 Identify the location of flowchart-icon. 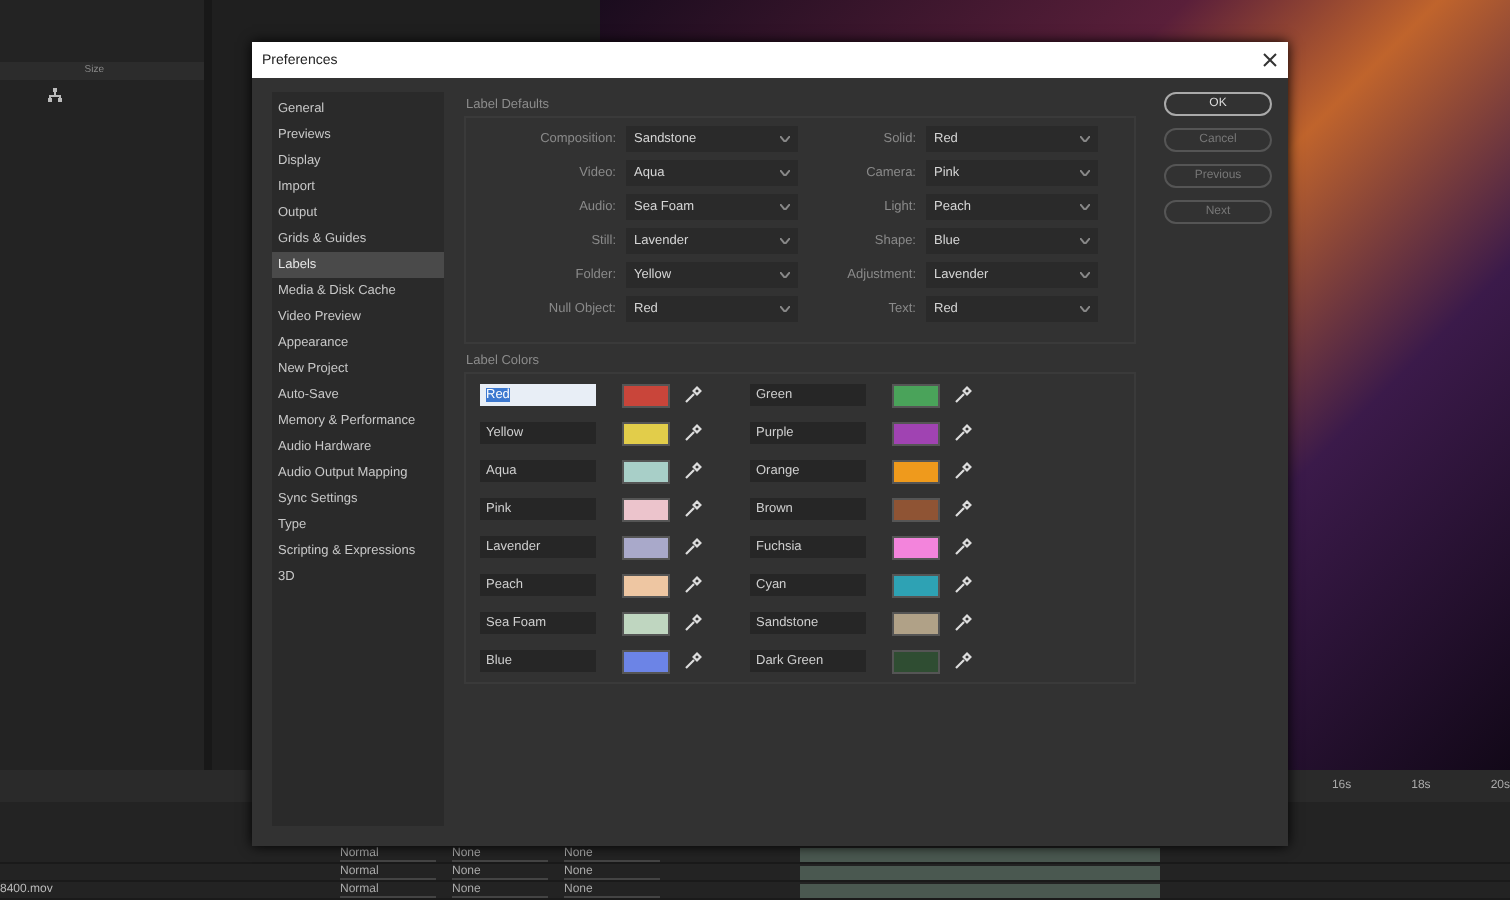
(55, 95).